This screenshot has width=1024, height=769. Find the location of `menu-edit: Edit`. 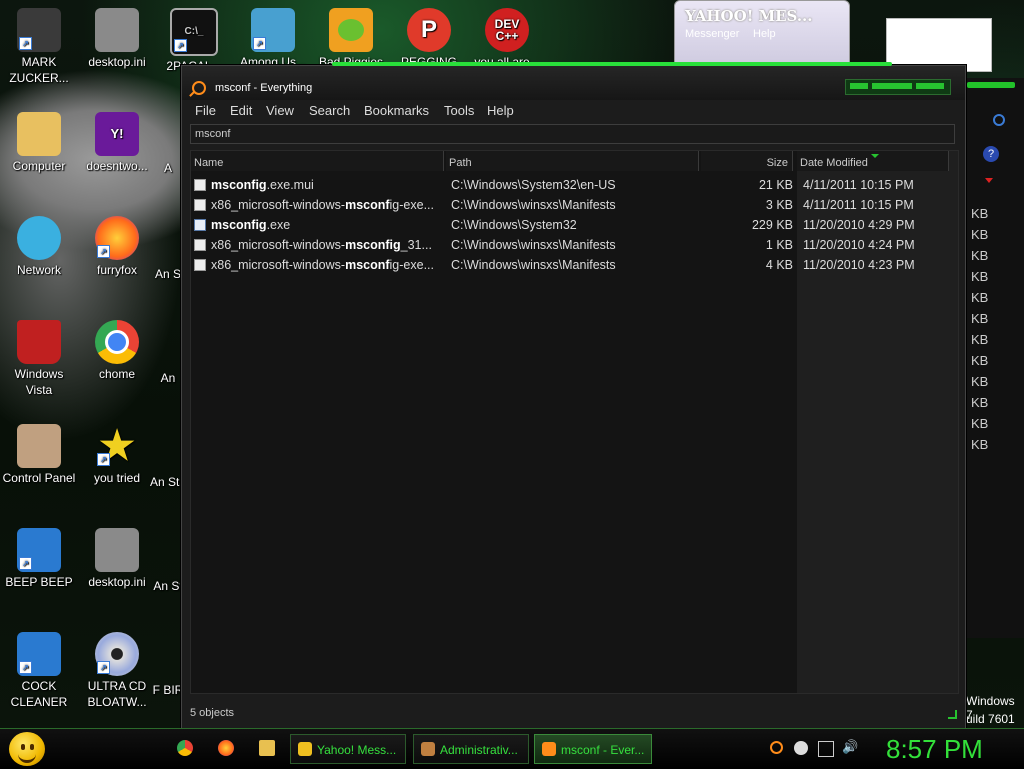

menu-edit: Edit is located at coordinates (241, 110).